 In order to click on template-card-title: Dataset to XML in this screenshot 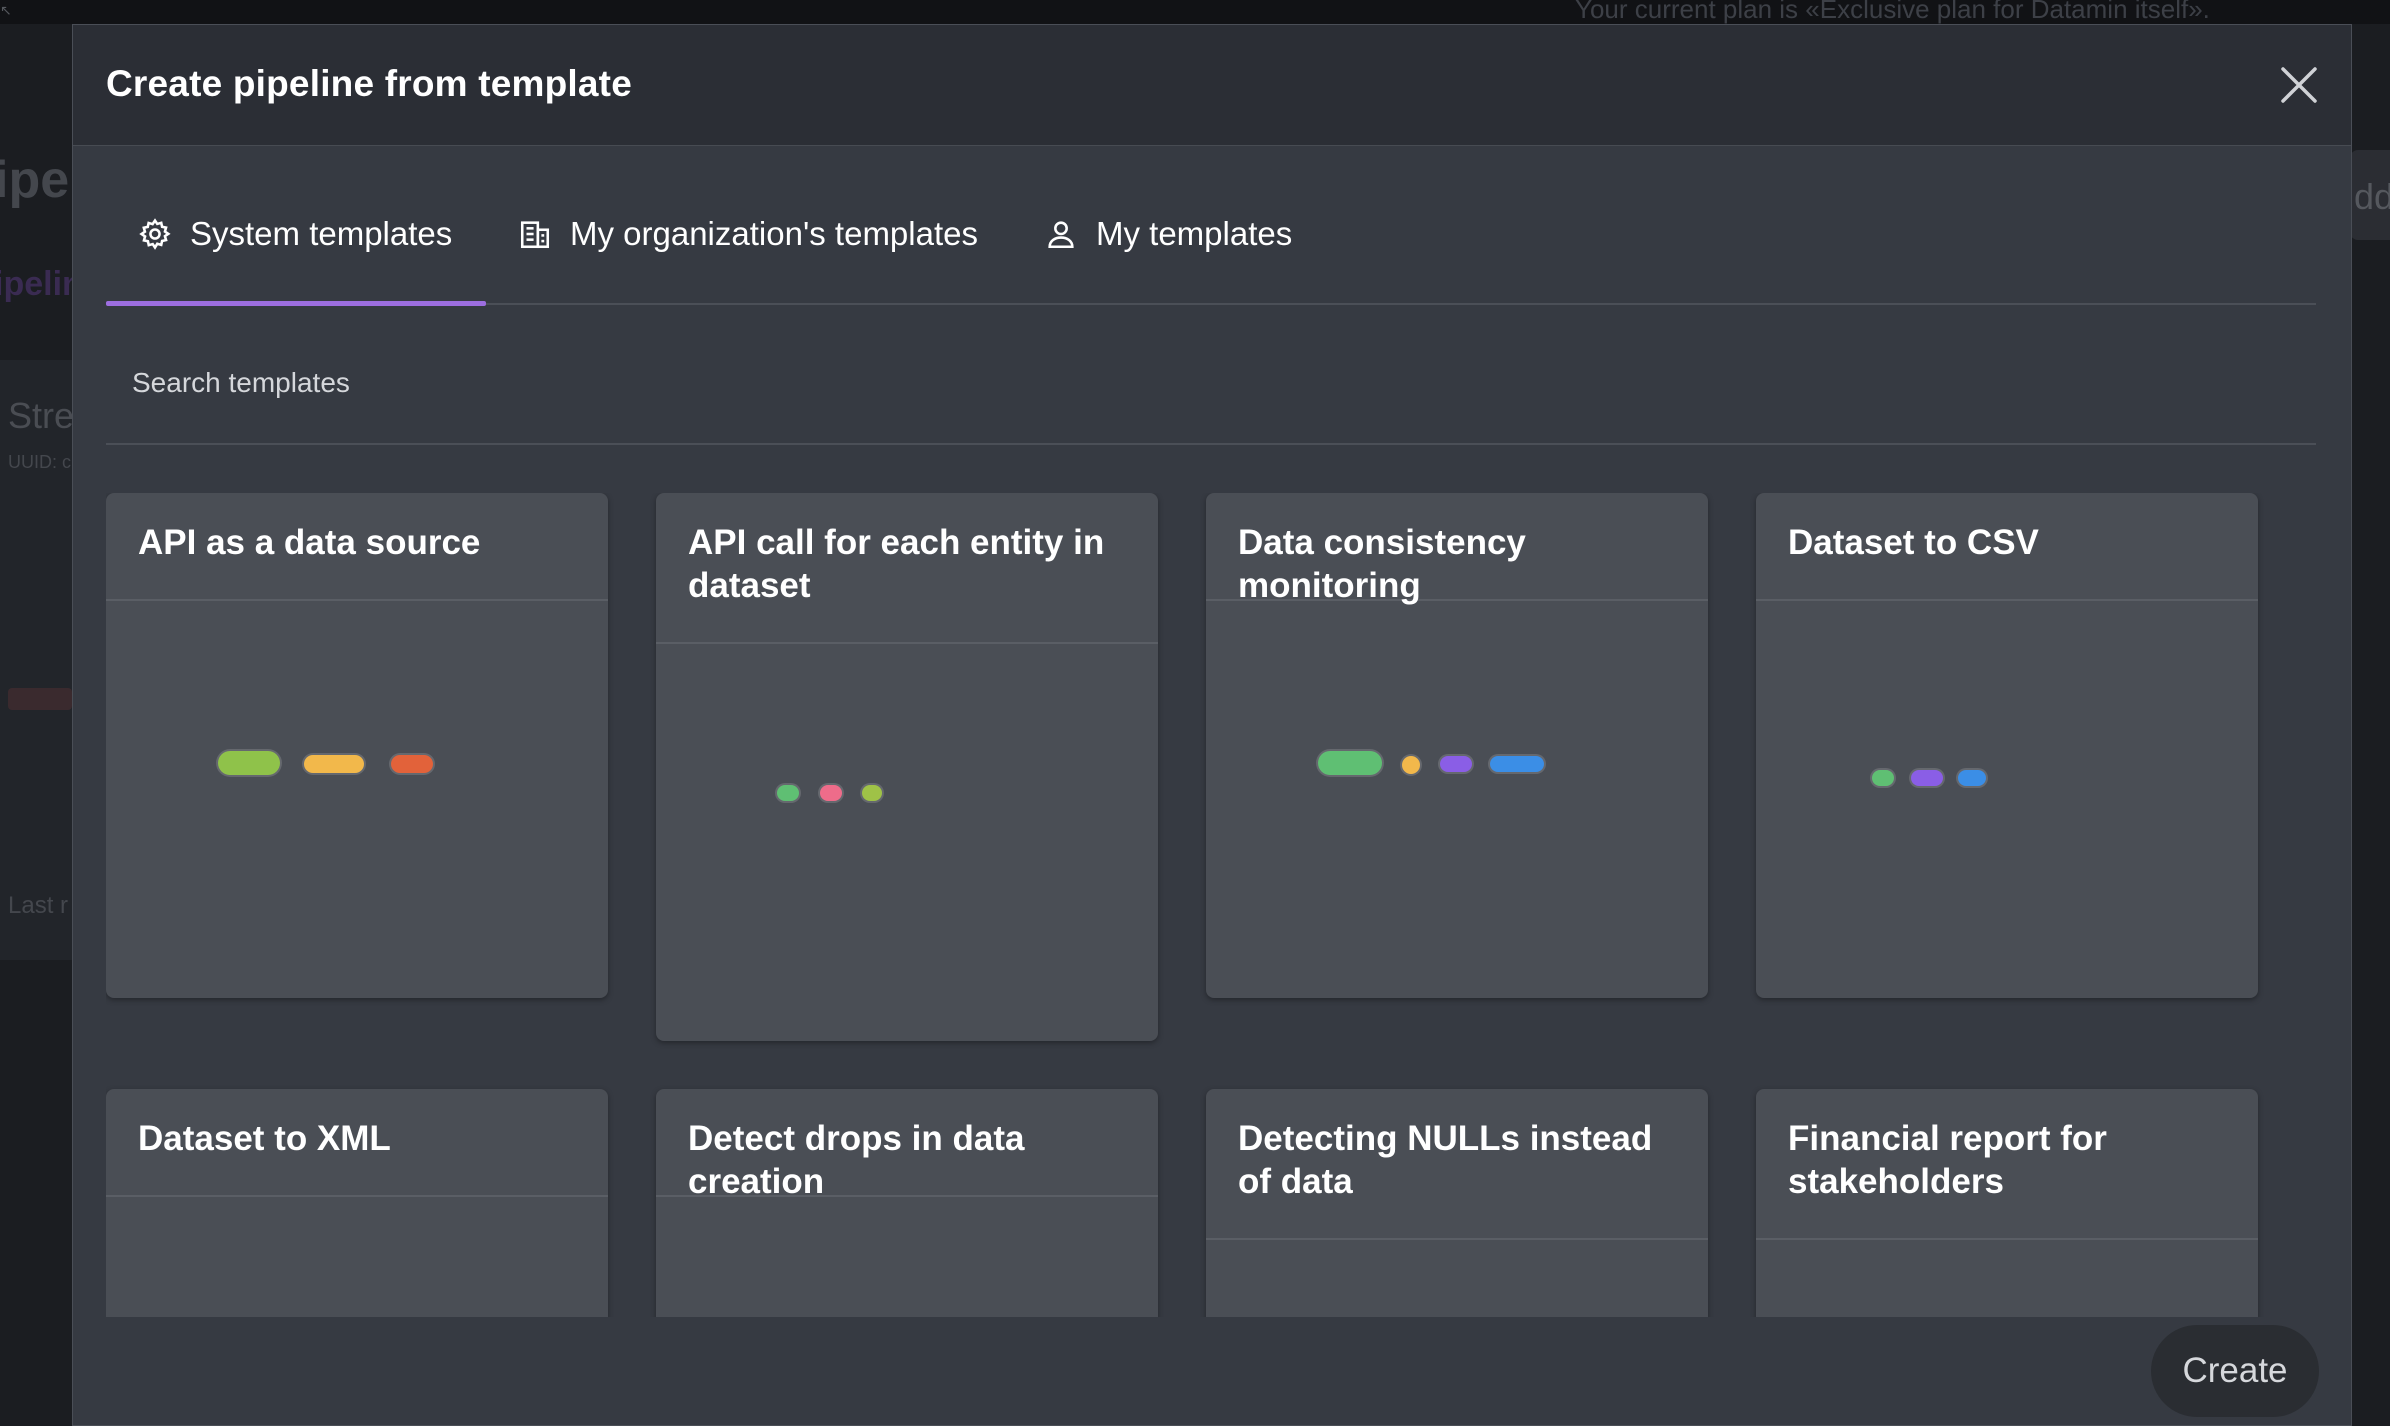, I will do `click(357, 1143)`.